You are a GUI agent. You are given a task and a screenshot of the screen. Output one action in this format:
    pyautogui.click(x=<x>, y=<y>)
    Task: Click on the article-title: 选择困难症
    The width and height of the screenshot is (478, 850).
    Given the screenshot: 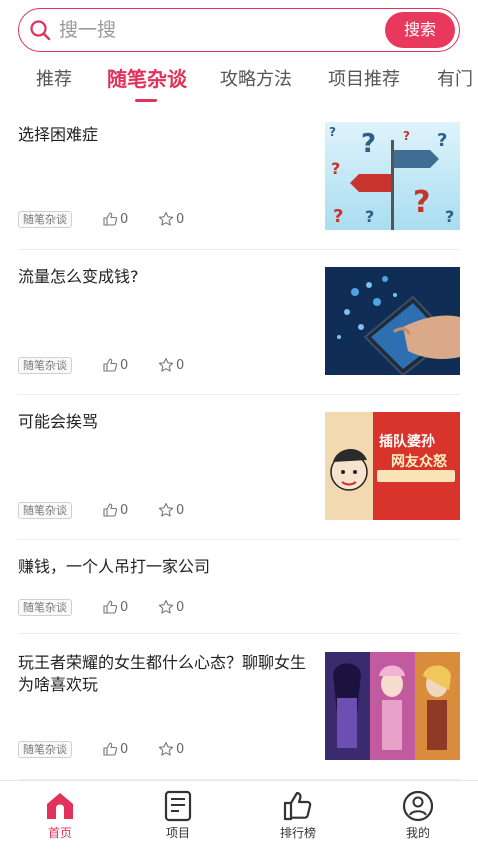 What is the action you would take?
    pyautogui.click(x=58, y=134)
    